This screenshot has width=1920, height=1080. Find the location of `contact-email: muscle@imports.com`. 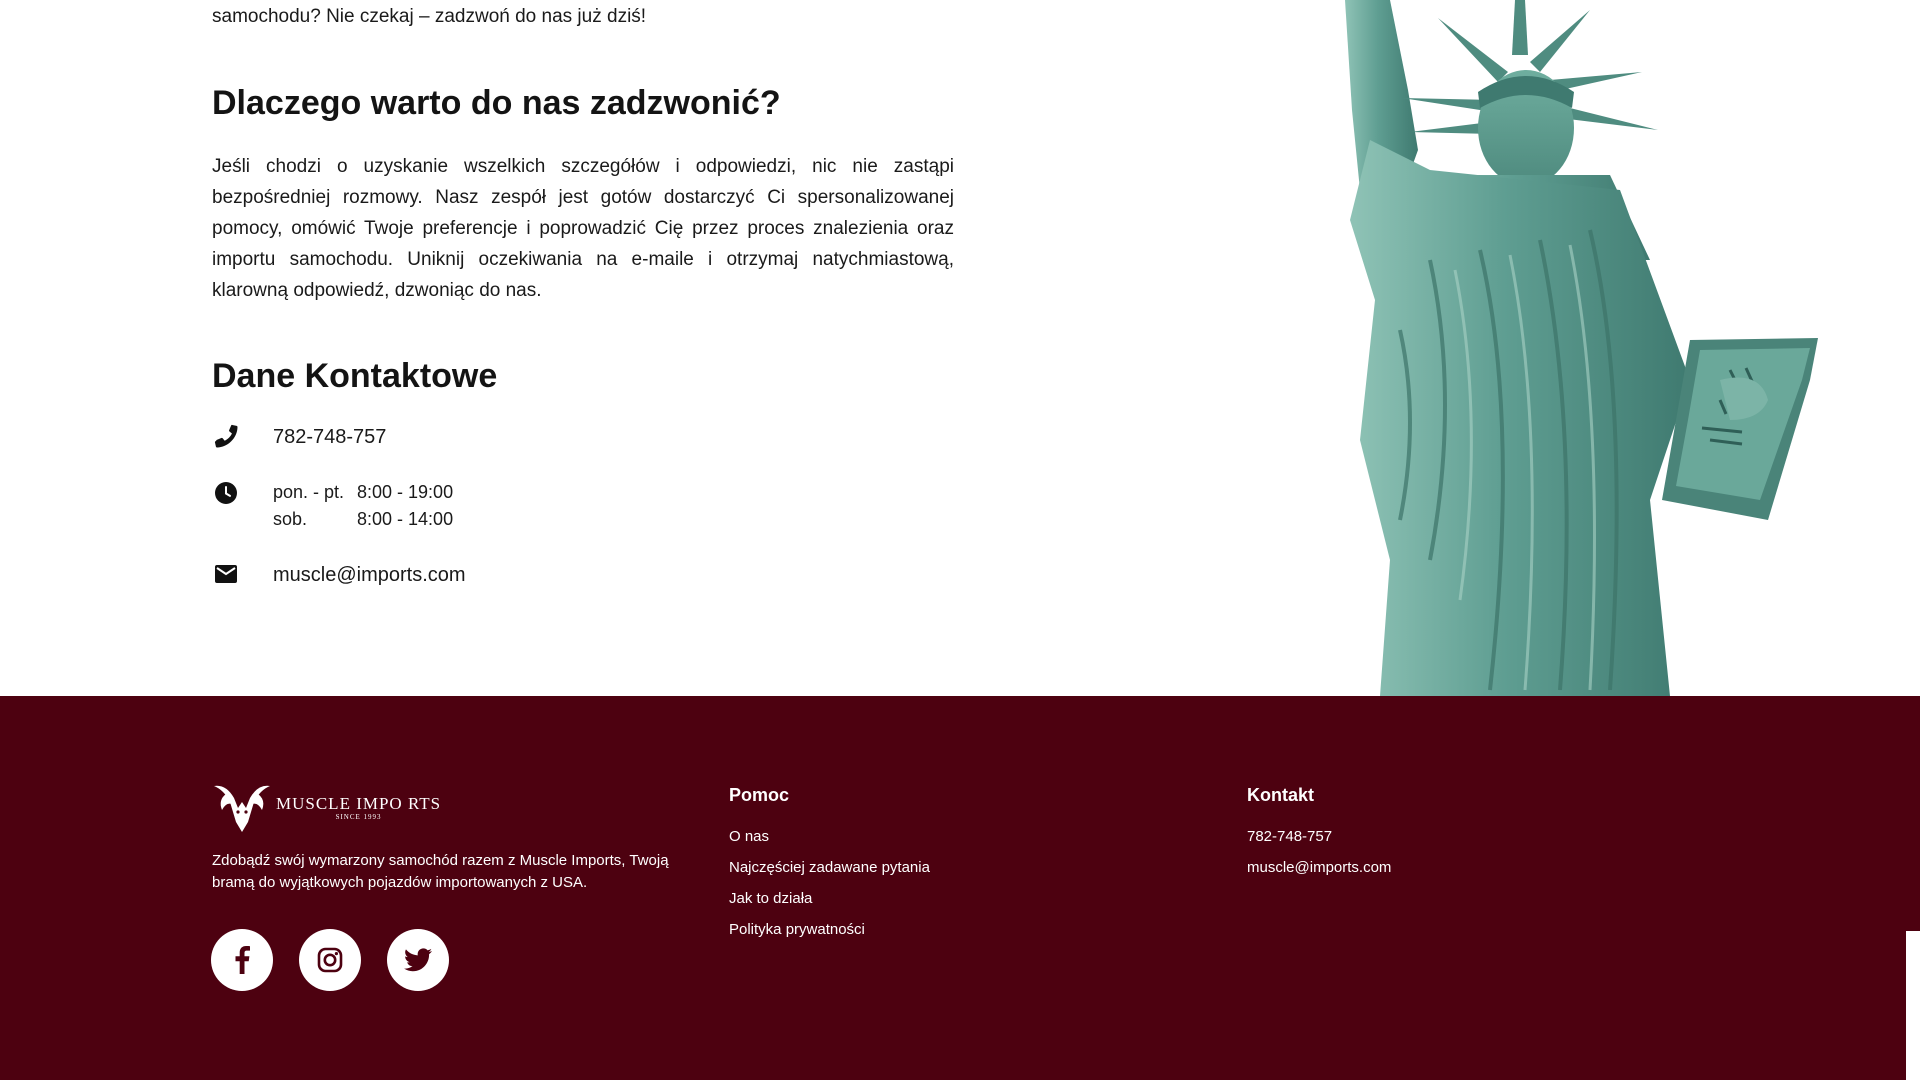

contact-email: muscle@imports.com is located at coordinates (369, 575).